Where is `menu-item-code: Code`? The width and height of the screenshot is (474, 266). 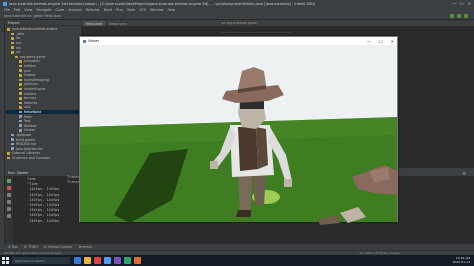
menu-item-code: Code is located at coordinates (60, 10).